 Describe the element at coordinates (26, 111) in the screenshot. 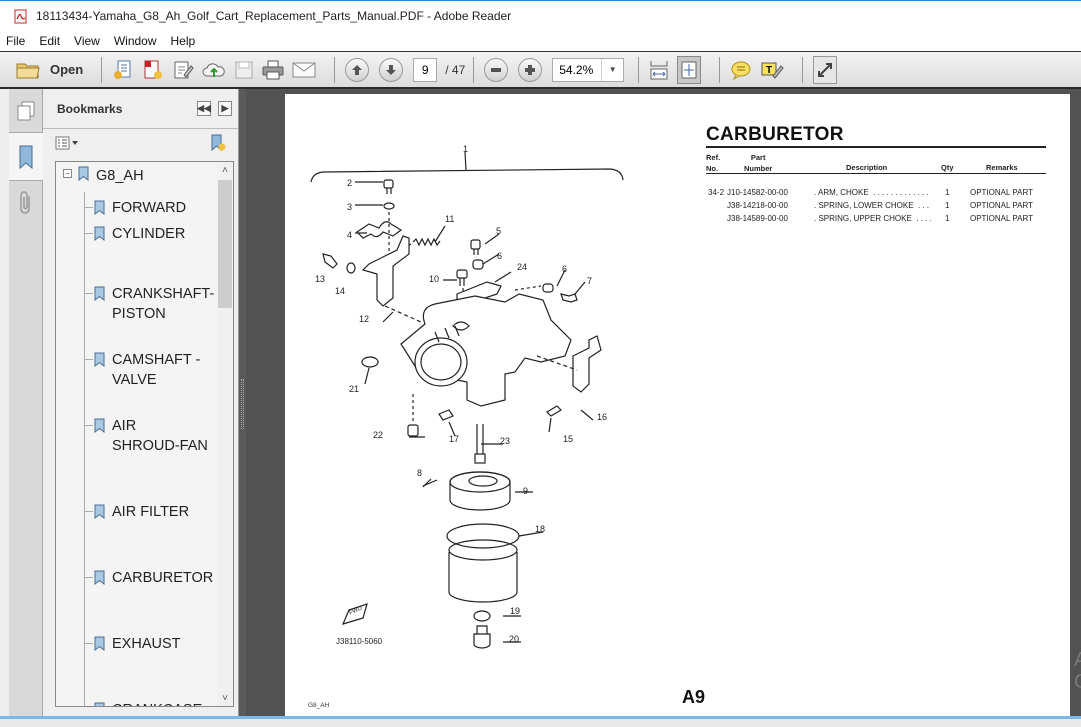

I see `pages-tab` at that location.